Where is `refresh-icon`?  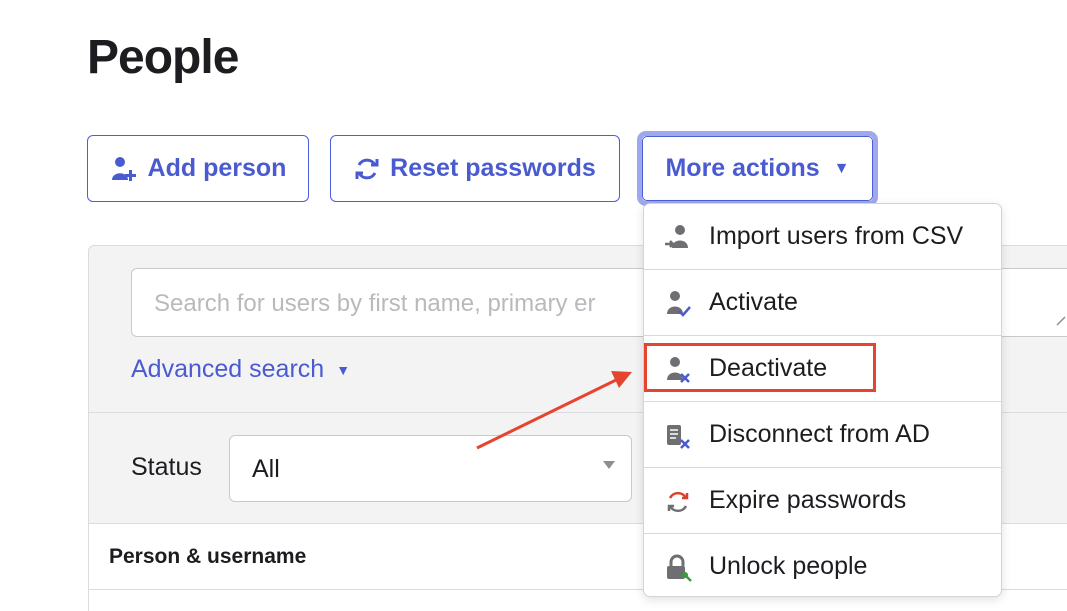 refresh-icon is located at coordinates (367, 168).